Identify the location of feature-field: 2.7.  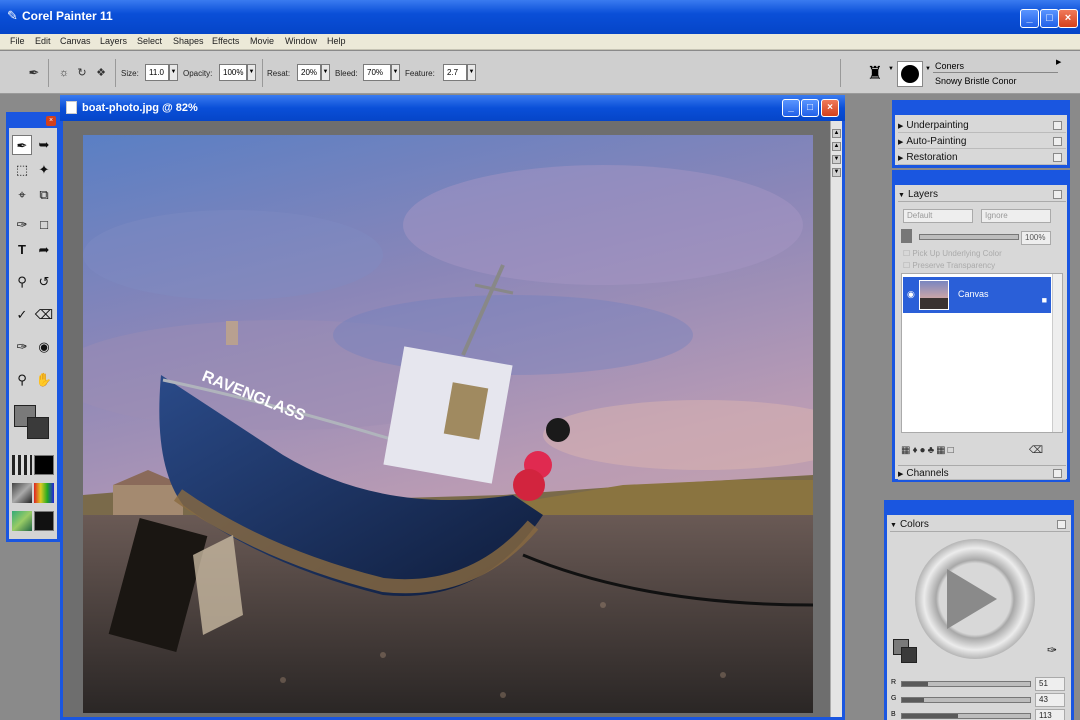
(455, 72).